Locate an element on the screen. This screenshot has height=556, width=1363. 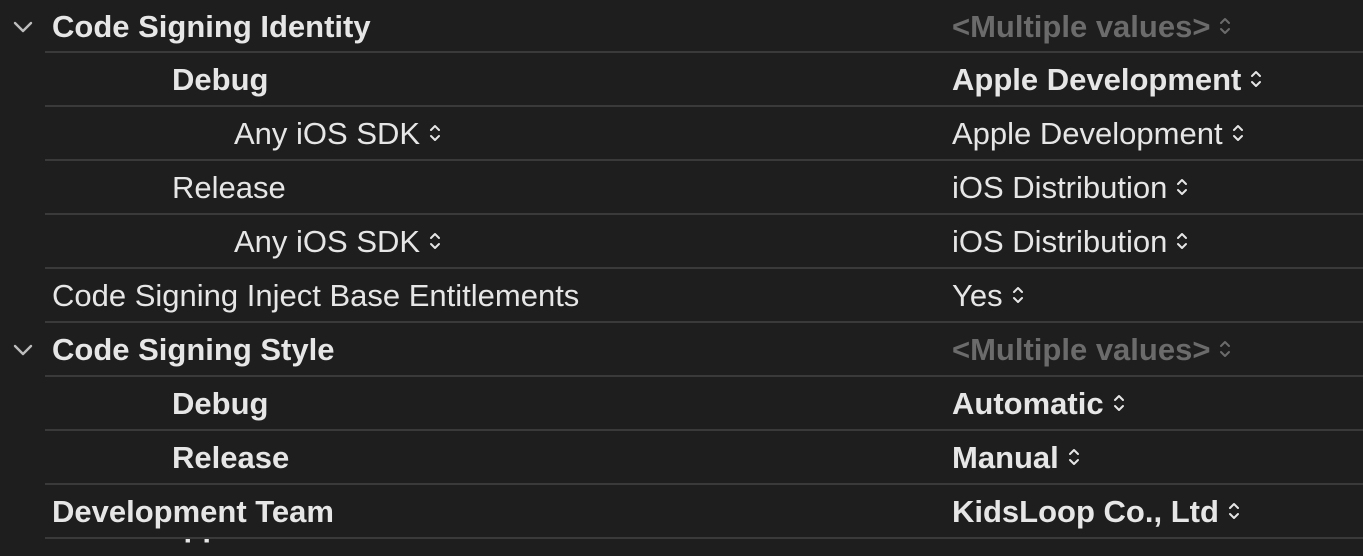
setting-row-any-ios-sdk: Any iOS SDK Apple Development is located at coordinates (681, 134).